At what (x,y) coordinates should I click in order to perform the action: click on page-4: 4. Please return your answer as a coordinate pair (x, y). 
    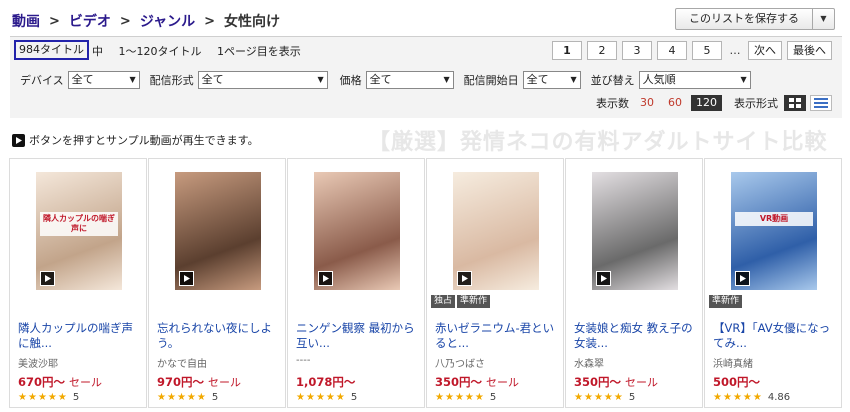
    Looking at the image, I should click on (672, 50).